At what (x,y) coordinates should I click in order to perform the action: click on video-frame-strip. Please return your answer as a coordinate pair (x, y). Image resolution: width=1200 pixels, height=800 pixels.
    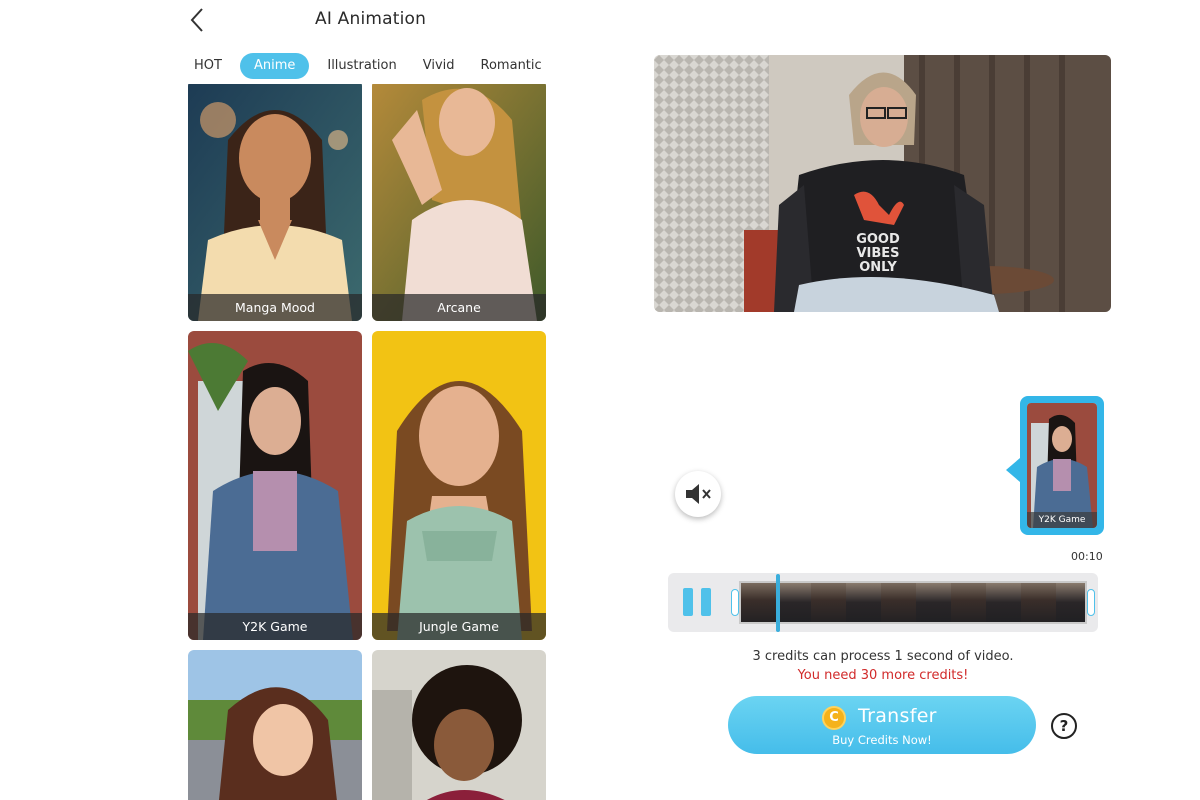
    Looking at the image, I should click on (913, 602).